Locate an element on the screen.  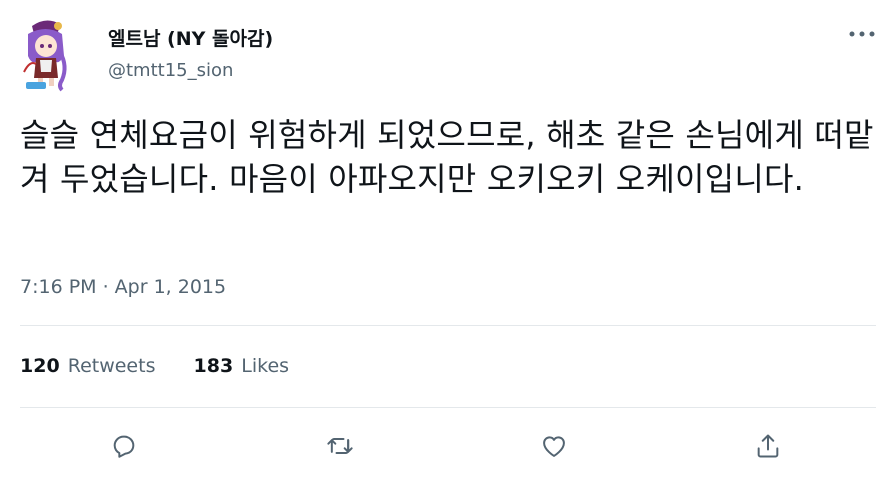
like-button is located at coordinates (554, 446).